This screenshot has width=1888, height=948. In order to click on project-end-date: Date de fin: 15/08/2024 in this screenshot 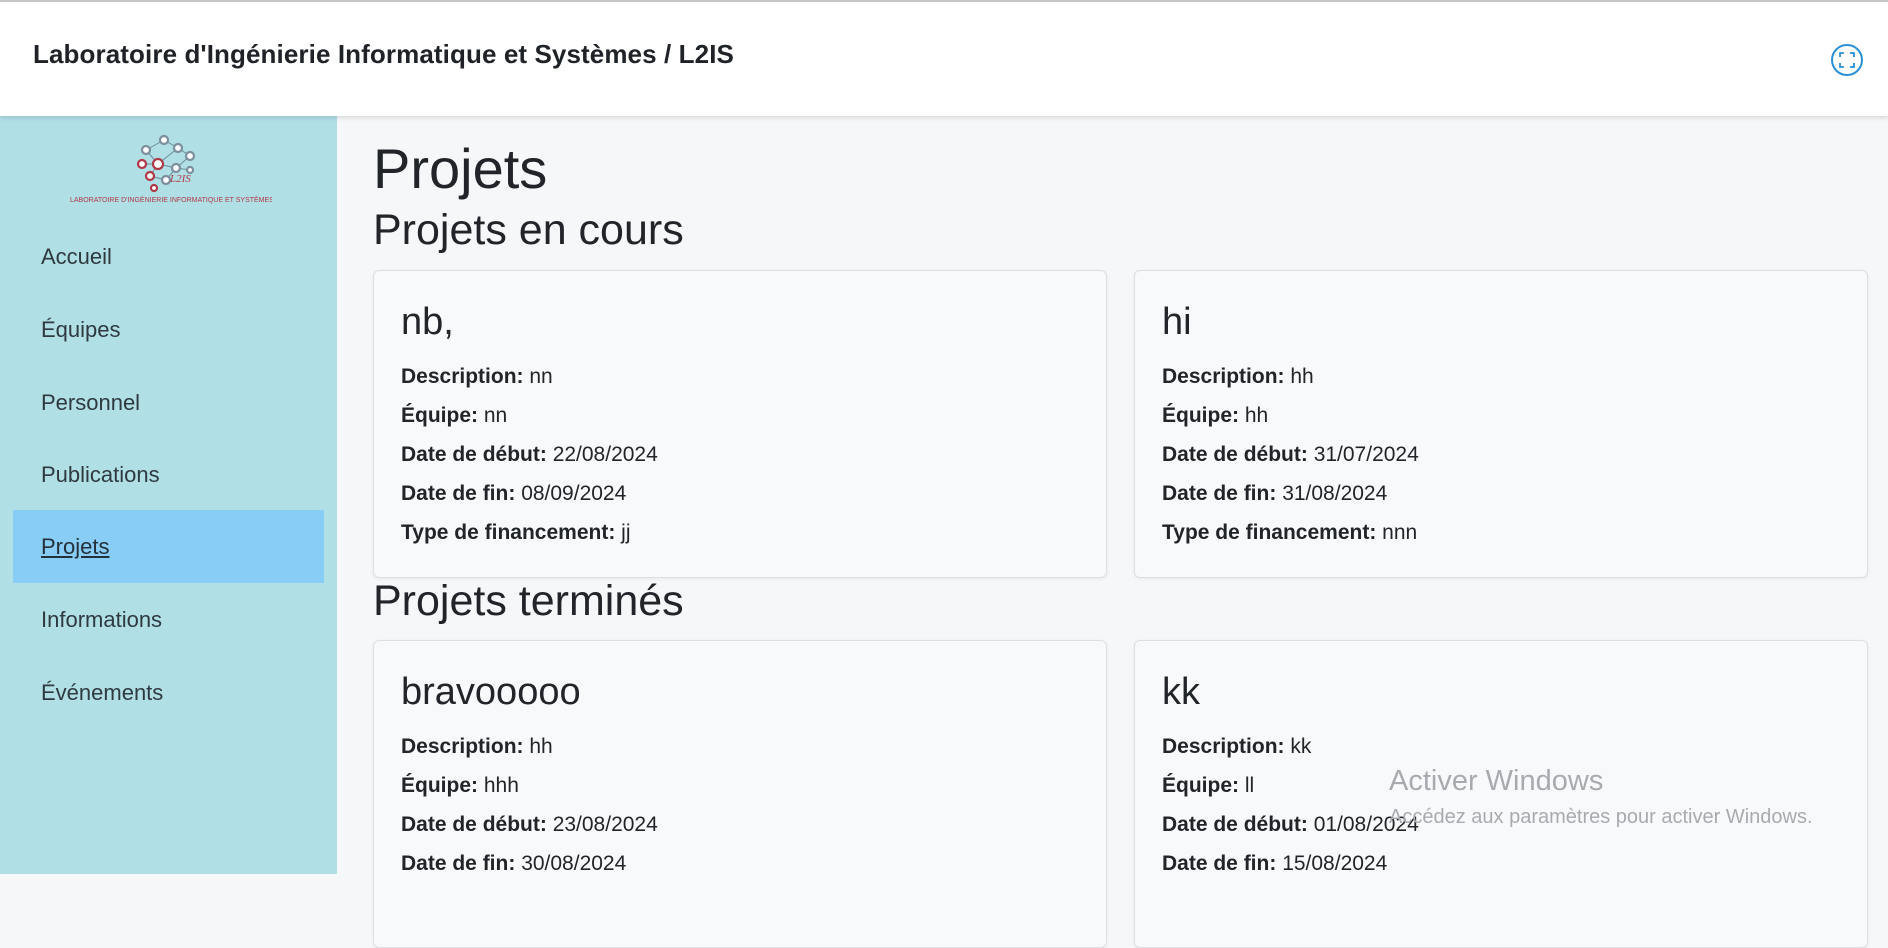, I will do `click(1275, 863)`.